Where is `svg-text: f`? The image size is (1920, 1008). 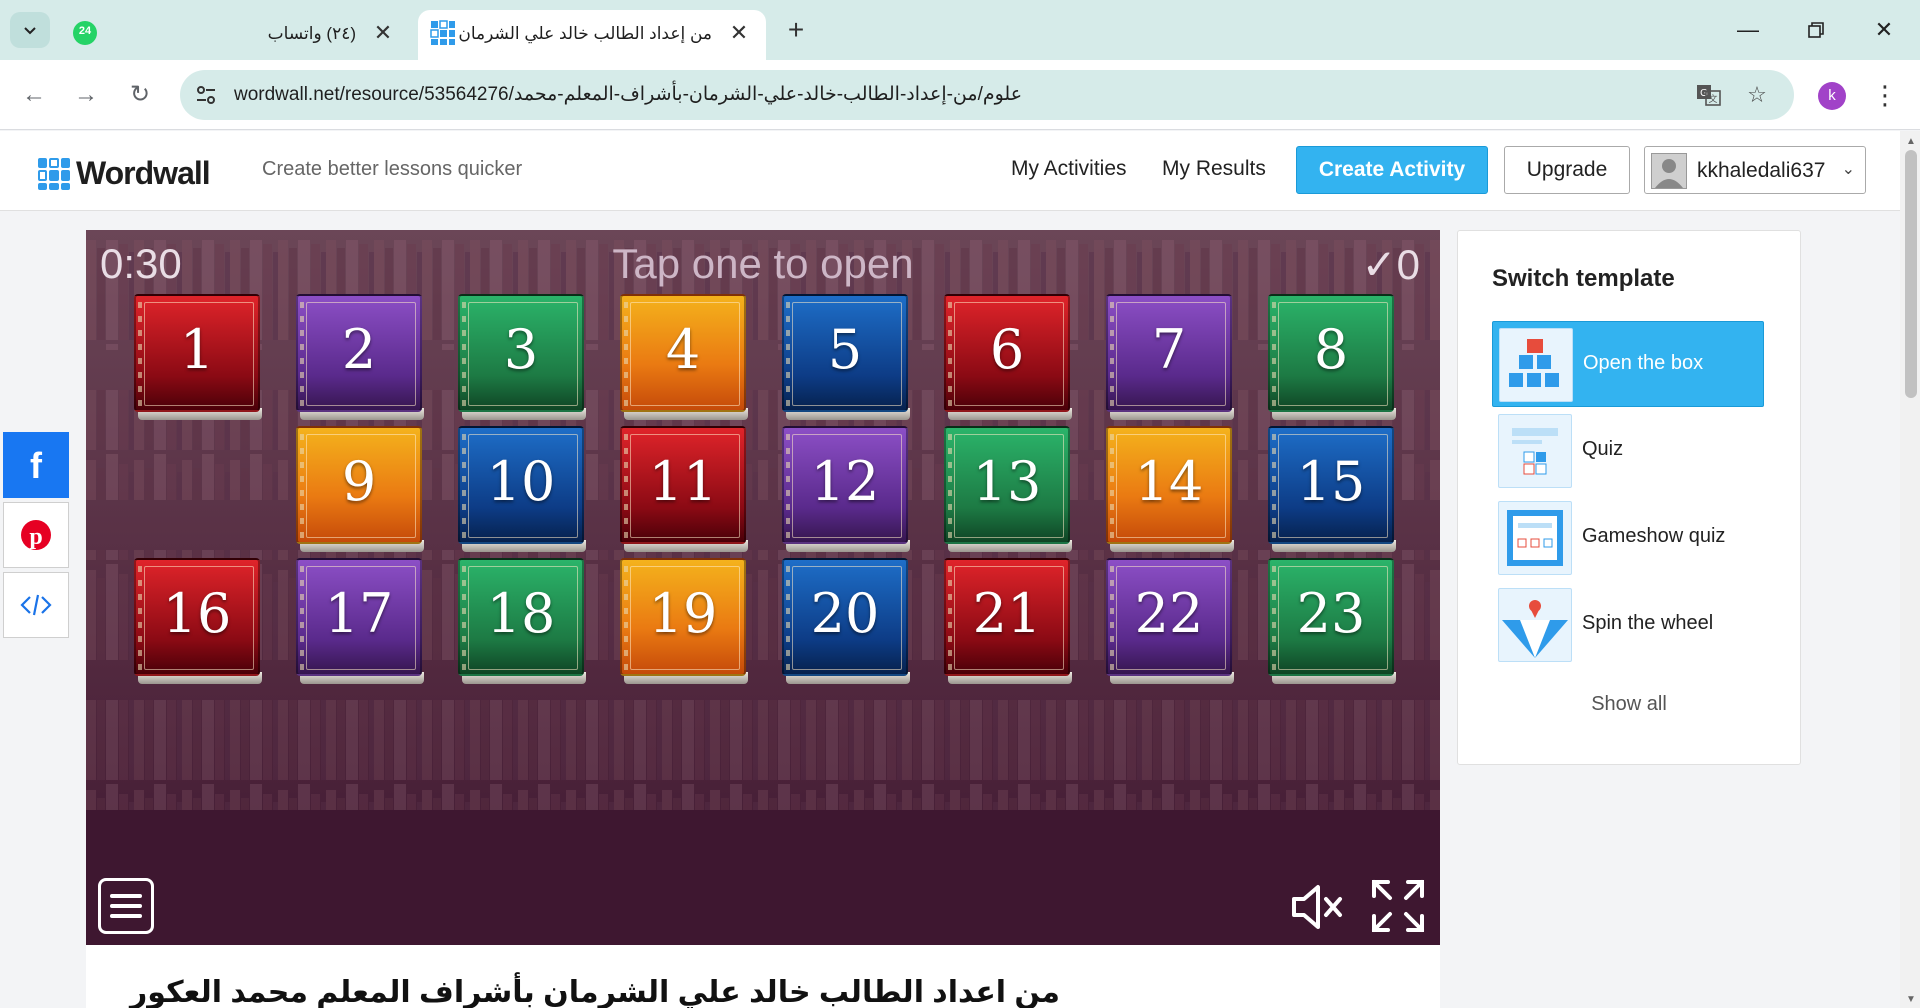 svg-text: f is located at coordinates (36, 465).